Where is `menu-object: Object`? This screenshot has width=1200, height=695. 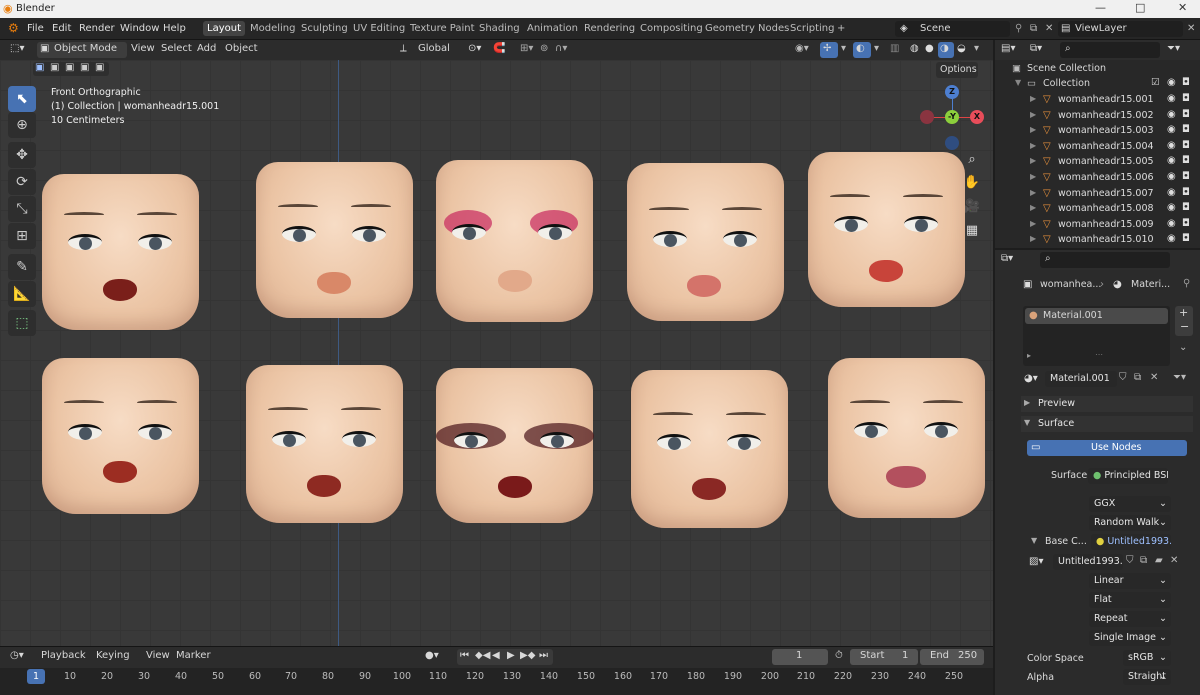 menu-object: Object is located at coordinates (241, 48).